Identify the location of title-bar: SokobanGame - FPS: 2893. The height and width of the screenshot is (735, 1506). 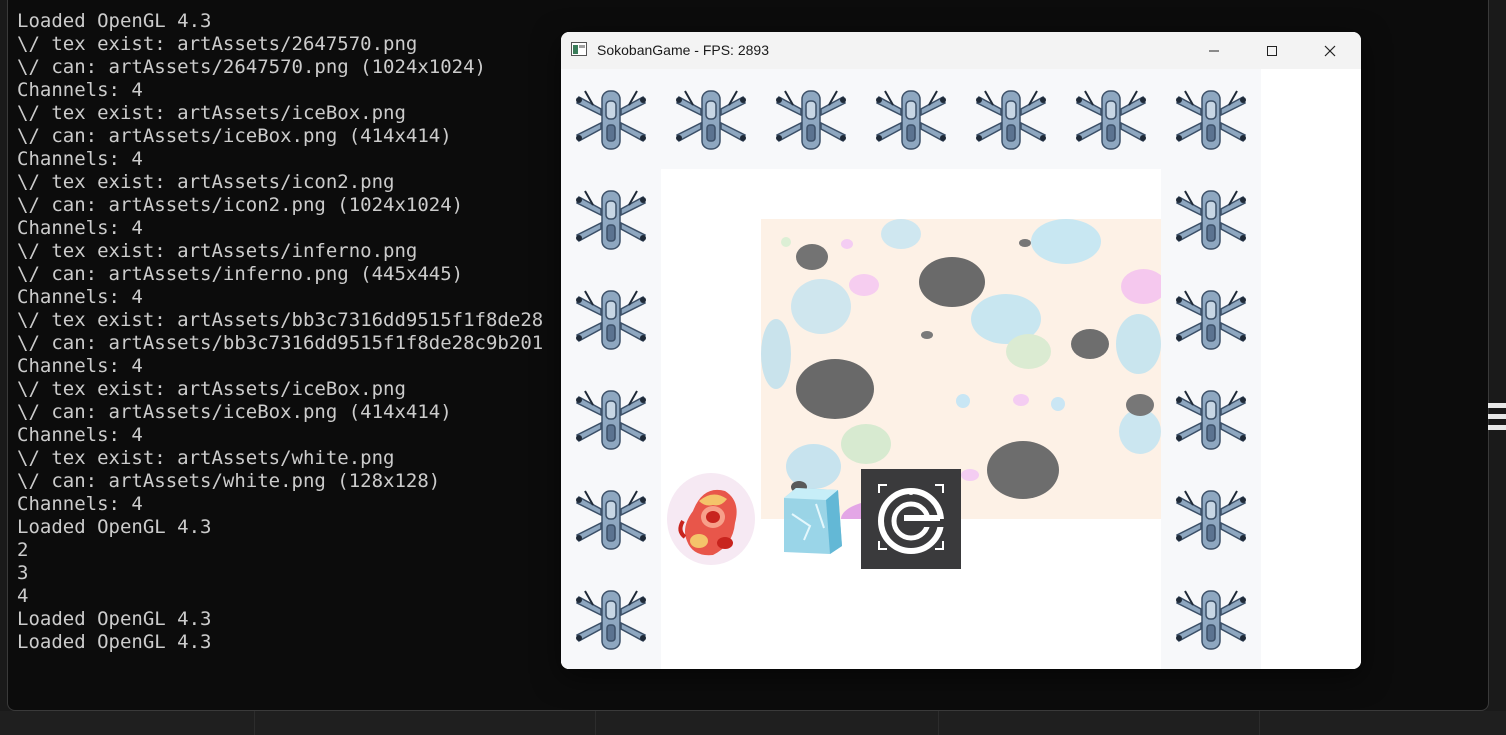
(961, 50).